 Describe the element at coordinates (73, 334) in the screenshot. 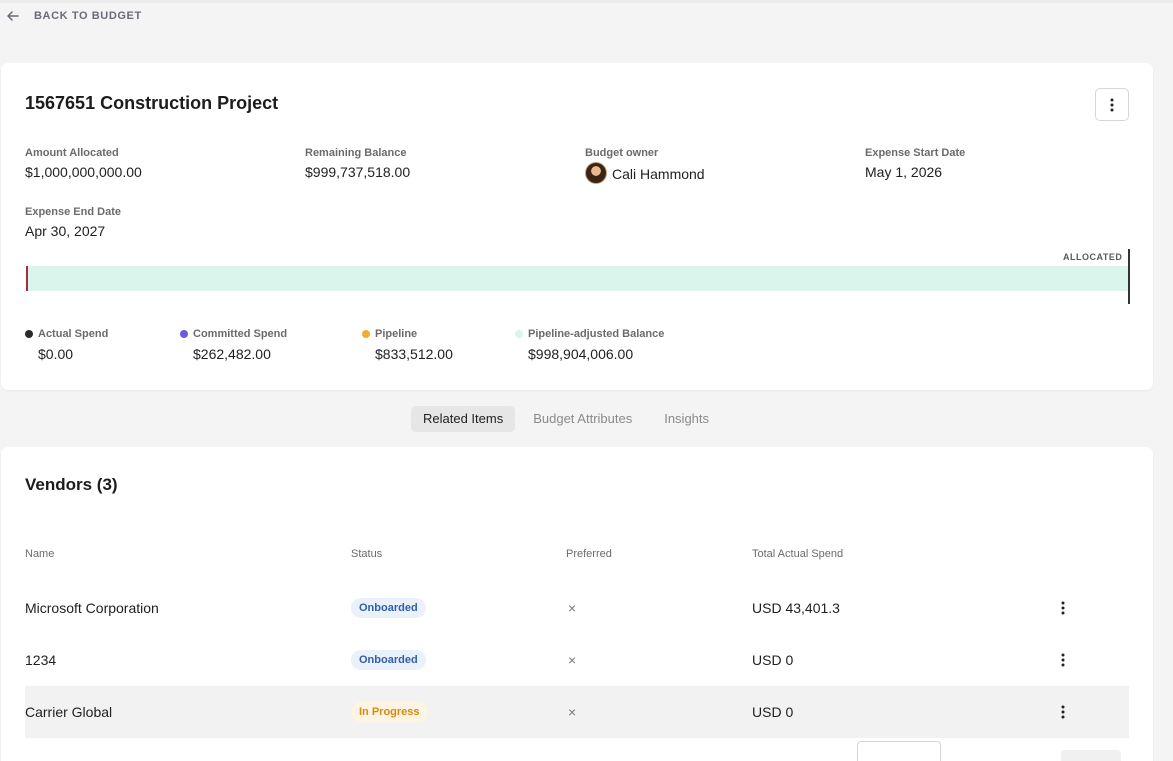

I see `legend-label: Actual Spend` at that location.